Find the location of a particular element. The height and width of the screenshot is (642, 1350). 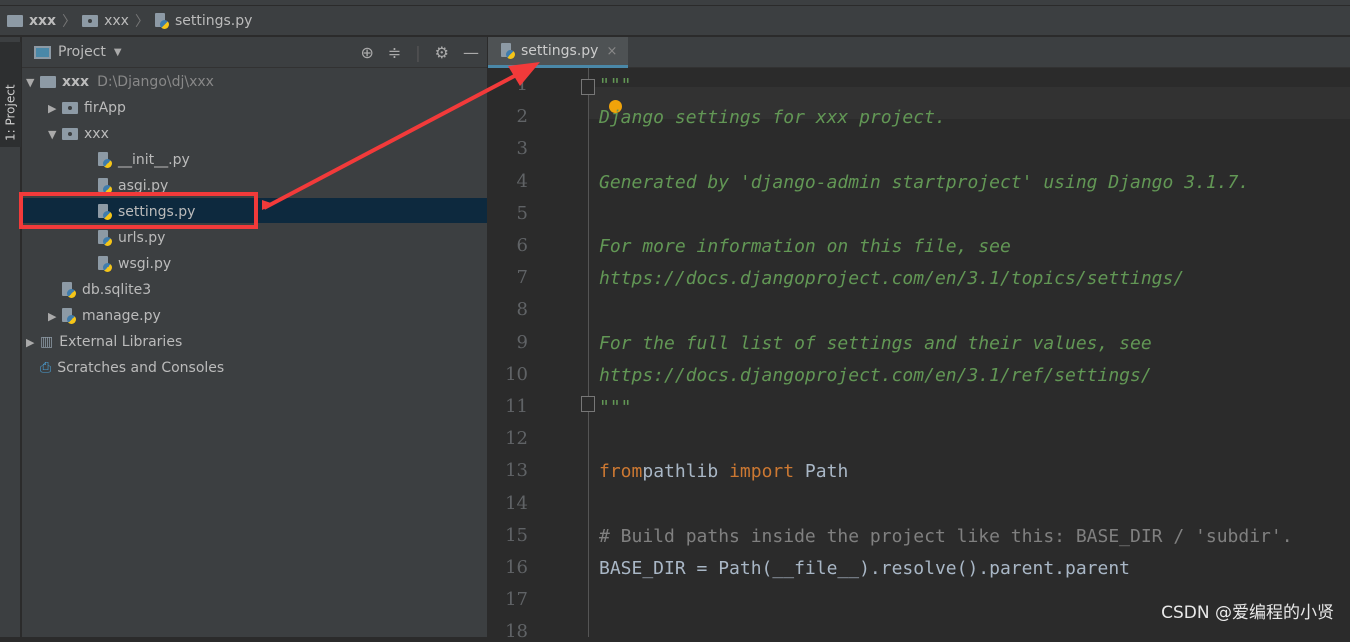

annotation-highlight-box is located at coordinates (138, 210).